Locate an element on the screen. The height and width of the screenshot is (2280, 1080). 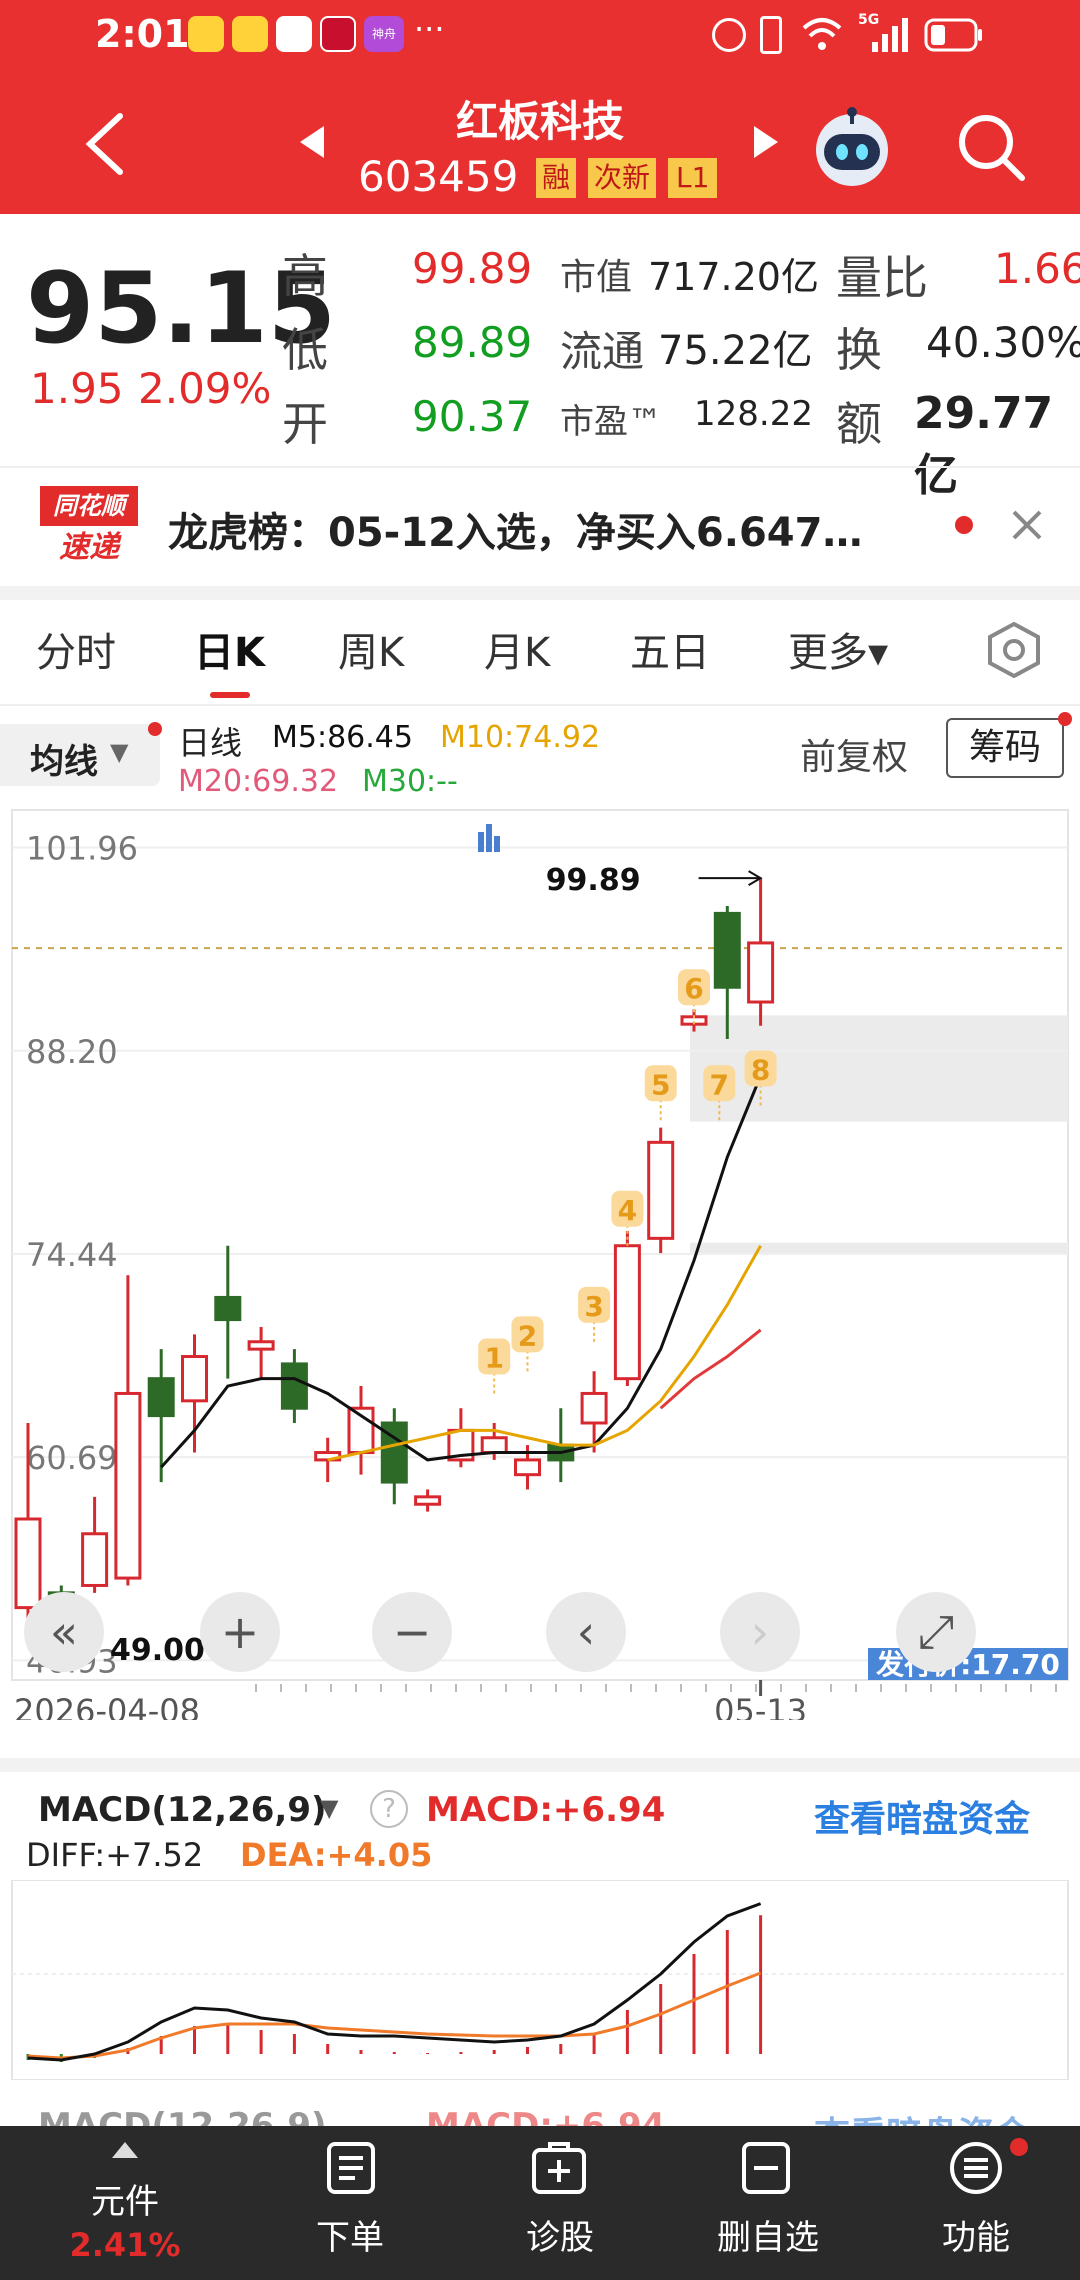
tab-intraday: 分时 is located at coordinates (76, 649).